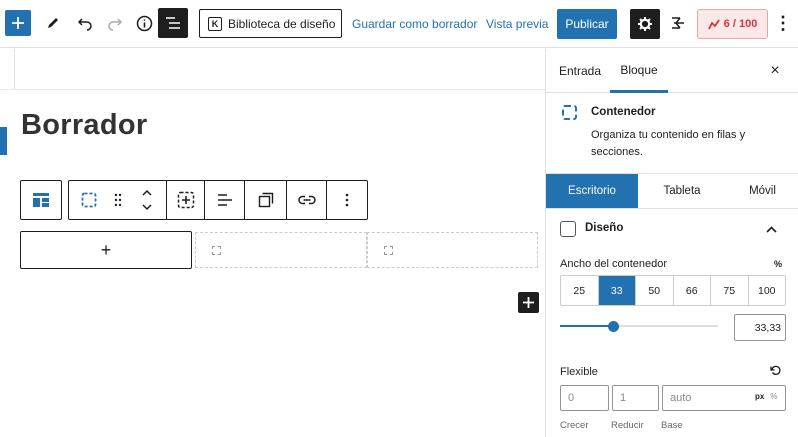  Describe the element at coordinates (587, 24) in the screenshot. I see `publish-button: Publicar` at that location.